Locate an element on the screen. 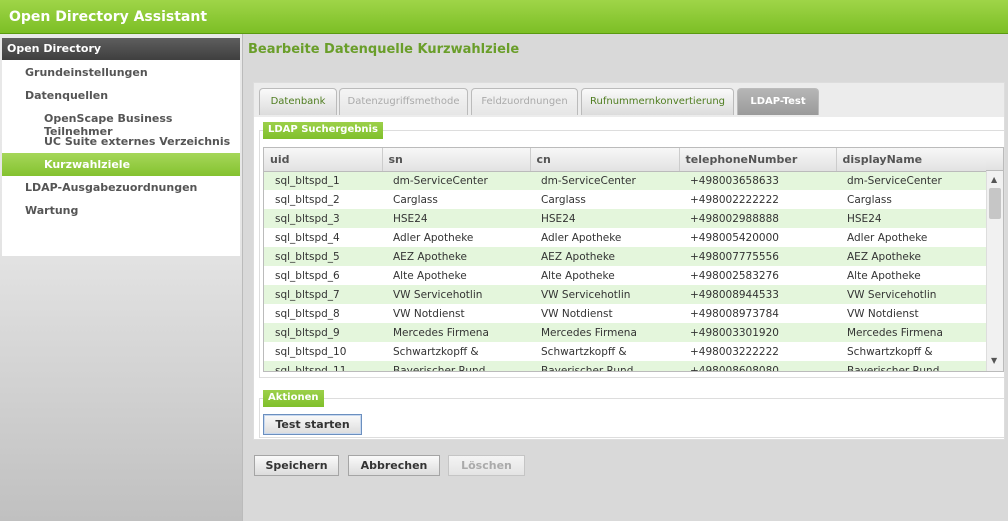 The image size is (1008, 521). cell-sn: Carglass is located at coordinates (456, 199).